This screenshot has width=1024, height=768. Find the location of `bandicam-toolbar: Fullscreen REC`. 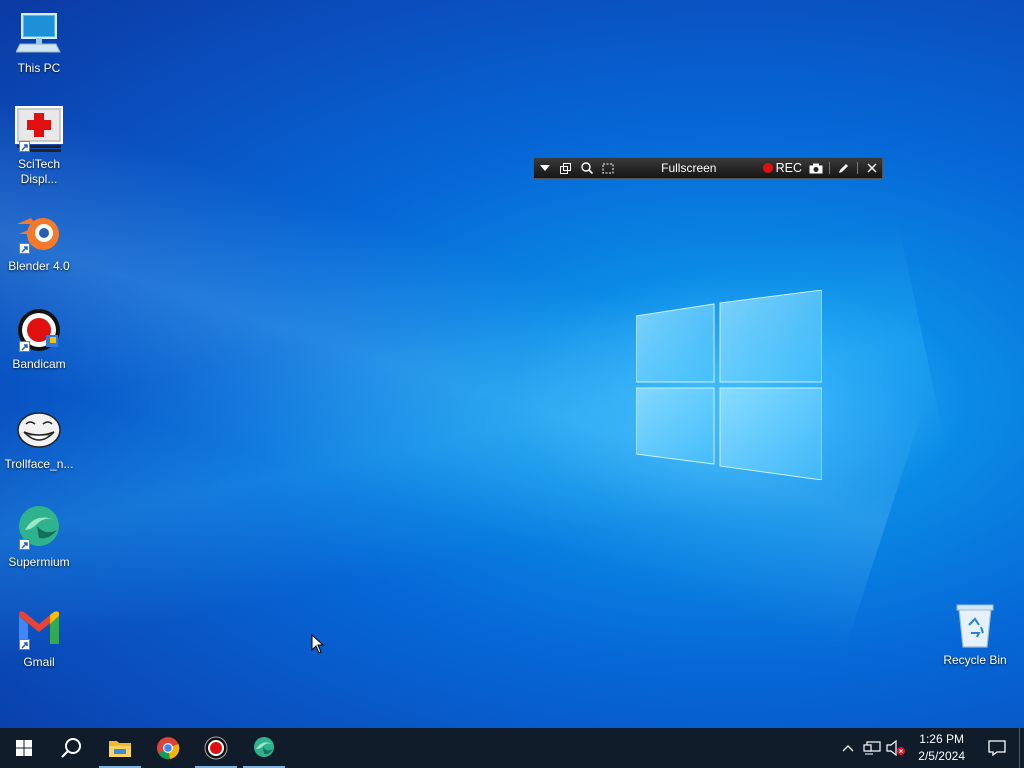

bandicam-toolbar: Fullscreen REC is located at coordinates (708, 168).